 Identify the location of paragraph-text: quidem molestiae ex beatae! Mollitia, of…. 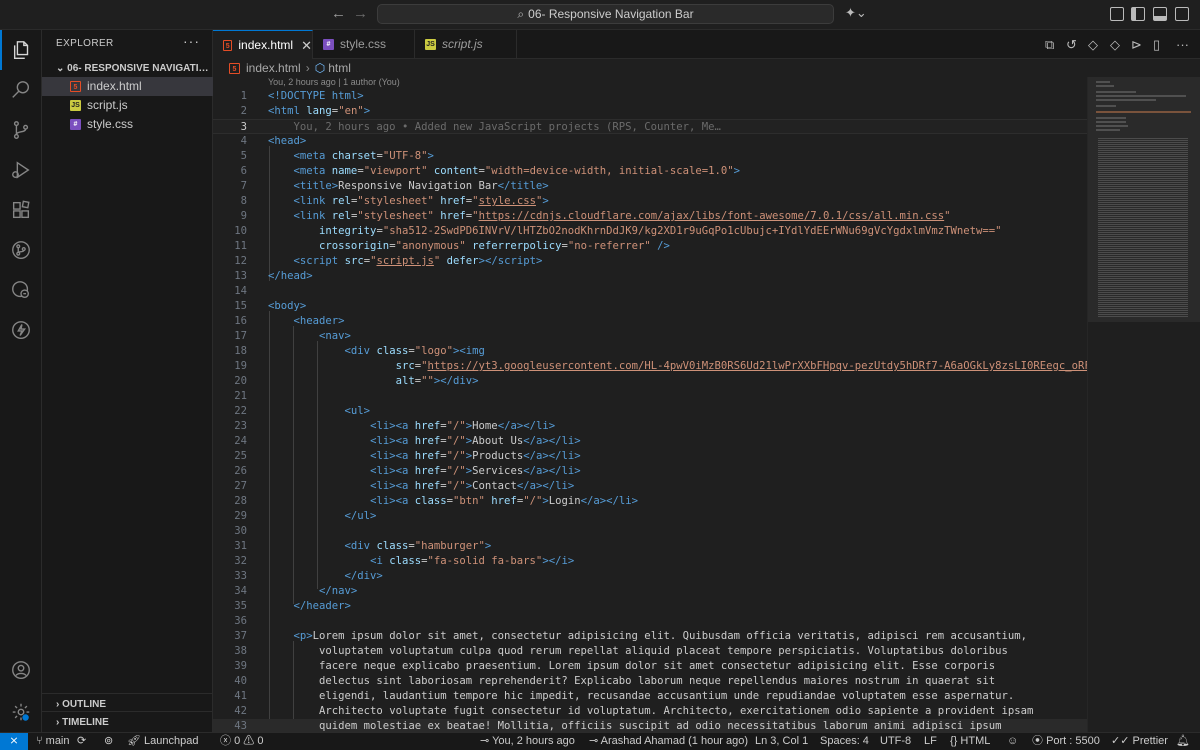
(660, 726).